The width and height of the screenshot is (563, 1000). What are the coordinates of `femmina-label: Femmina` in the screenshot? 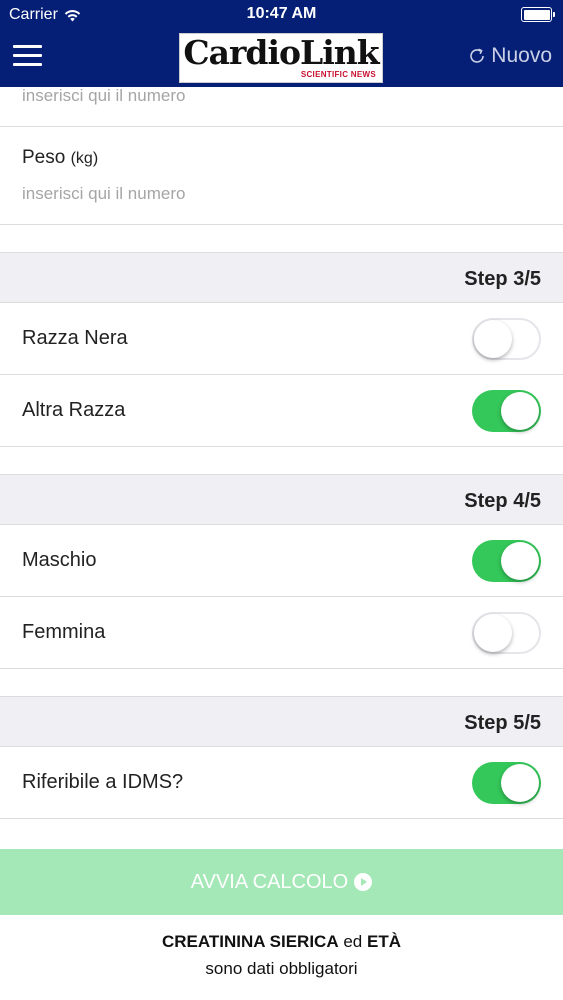 It's located at (64, 632).